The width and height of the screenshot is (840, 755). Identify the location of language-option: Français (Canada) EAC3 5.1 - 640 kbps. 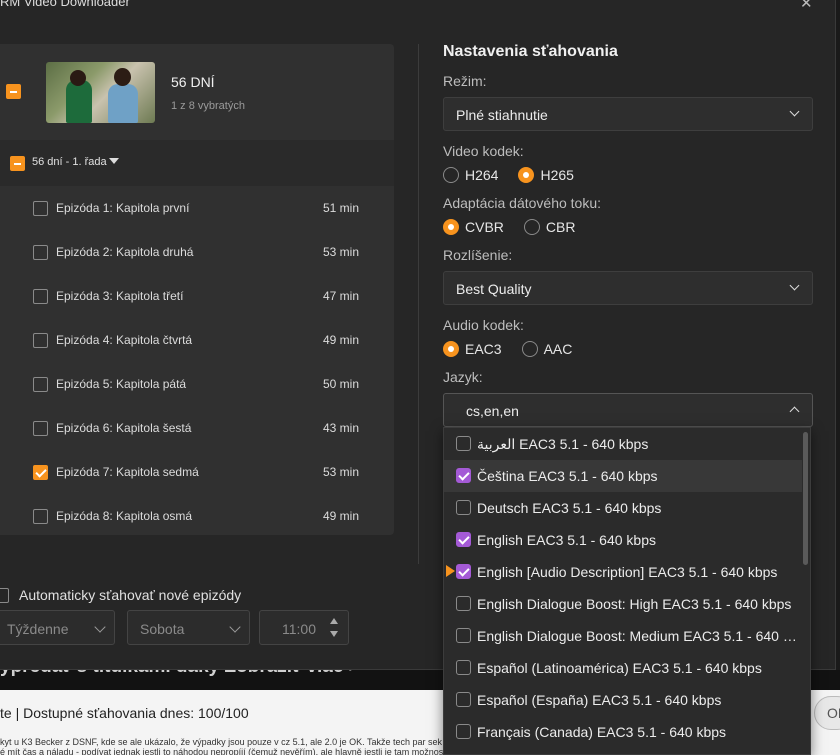
(623, 732).